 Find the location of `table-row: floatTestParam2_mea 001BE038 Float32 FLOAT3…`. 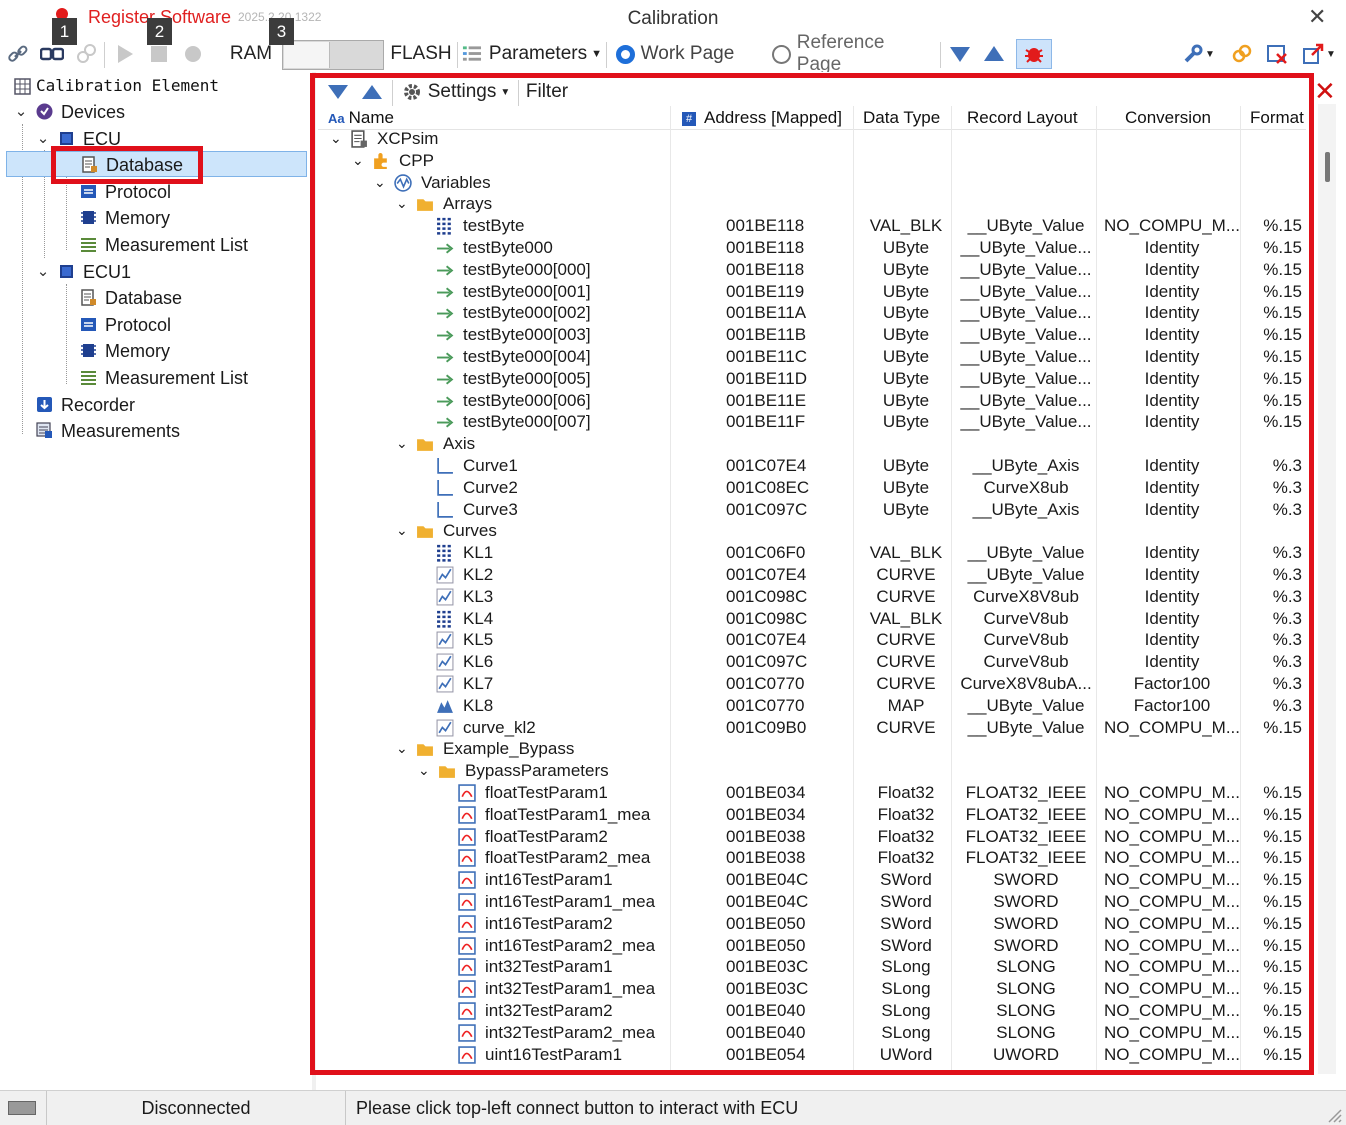

table-row: floatTestParam2_mea 001BE038 Float32 FLOAT3… is located at coordinates (812, 858).